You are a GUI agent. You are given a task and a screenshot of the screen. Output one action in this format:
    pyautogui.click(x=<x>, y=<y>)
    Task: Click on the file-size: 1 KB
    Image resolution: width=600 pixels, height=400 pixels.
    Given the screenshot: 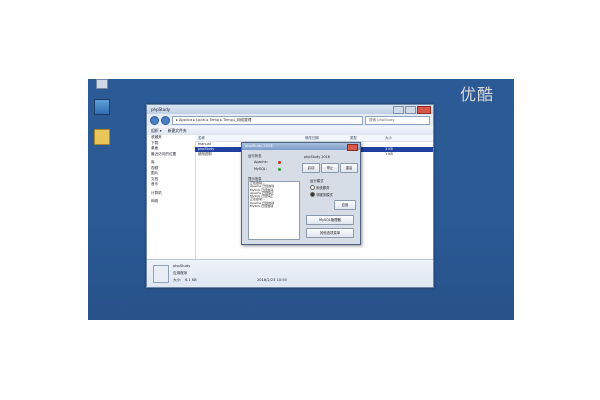 What is the action you would take?
    pyautogui.click(x=389, y=154)
    